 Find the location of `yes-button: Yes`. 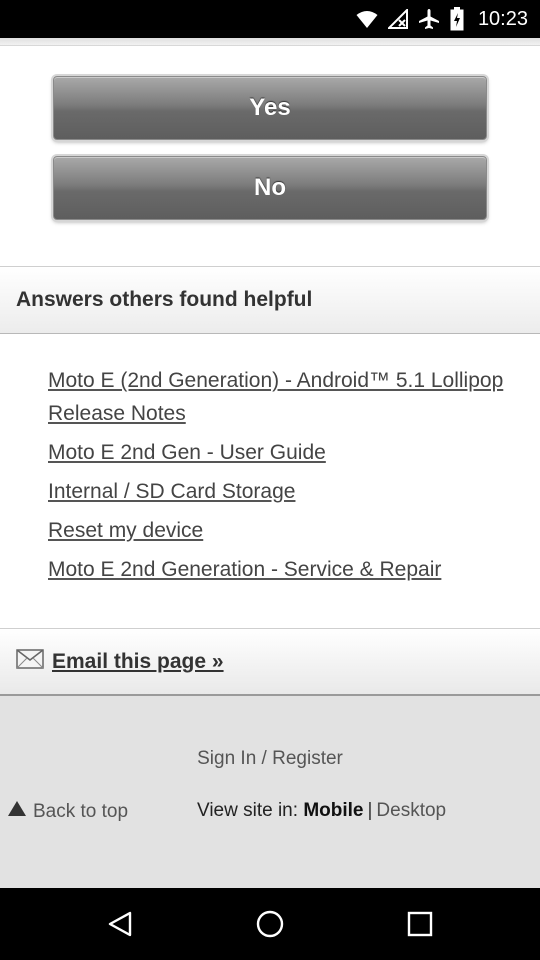

yes-button: Yes is located at coordinates (270, 108).